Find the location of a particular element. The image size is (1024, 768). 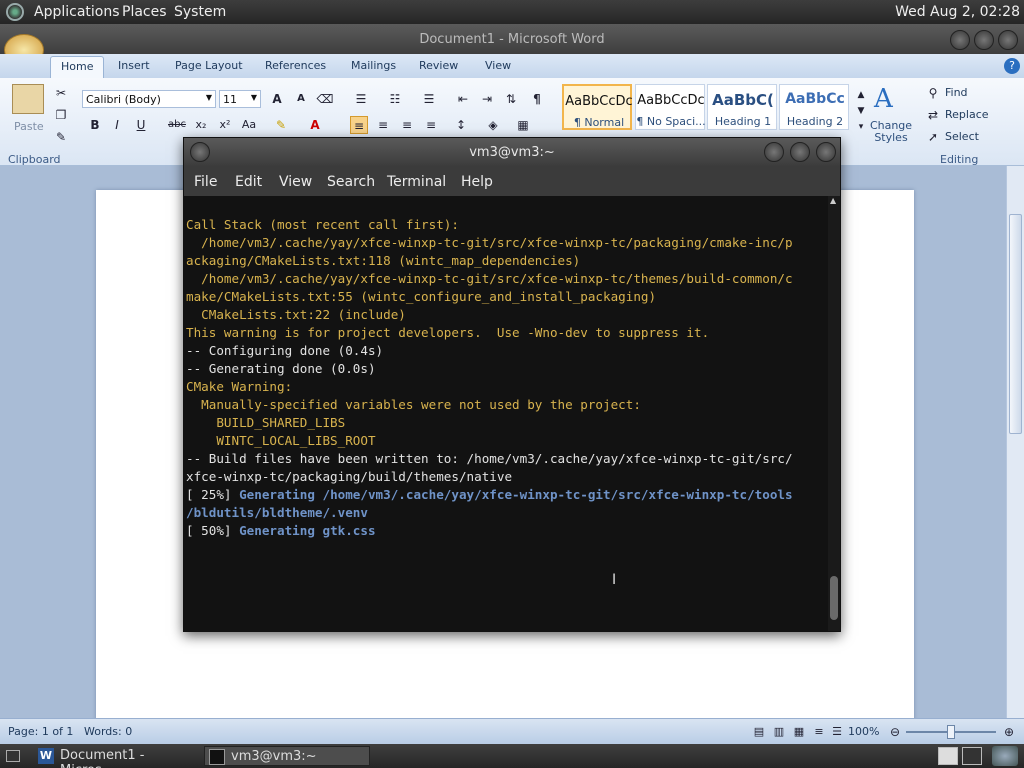

zoom-level: 100% is located at coordinates (863, 731).